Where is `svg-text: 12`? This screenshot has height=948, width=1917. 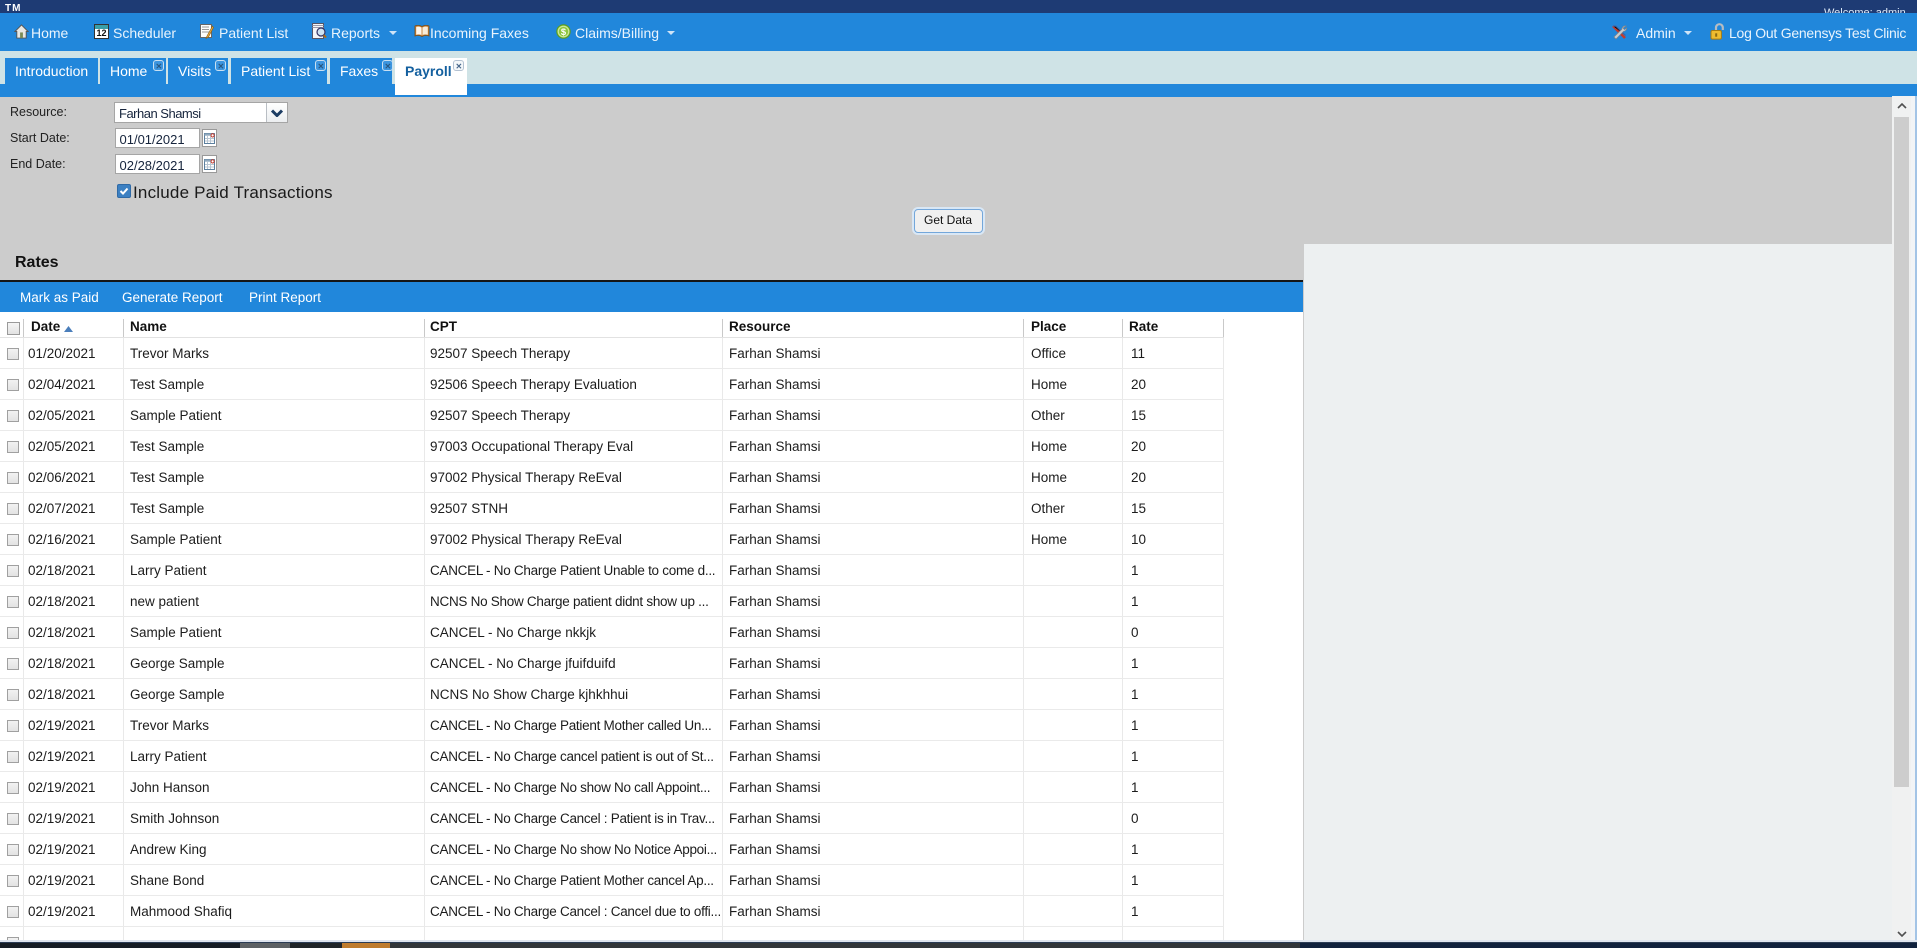 svg-text: 12 is located at coordinates (101, 33).